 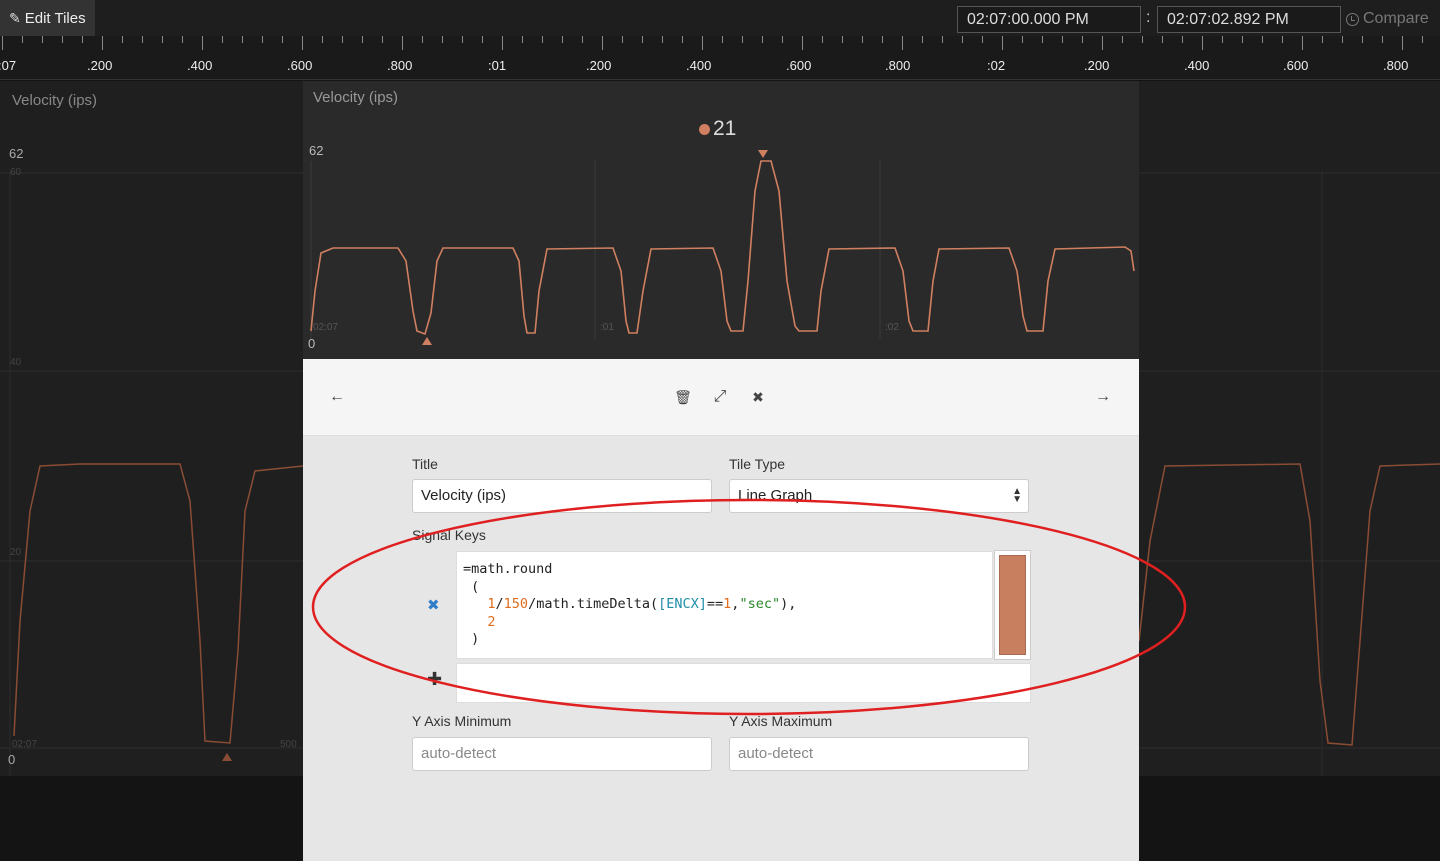 I want to click on y-axis-min-label: Y Axis Minimum, so click(x=462, y=721).